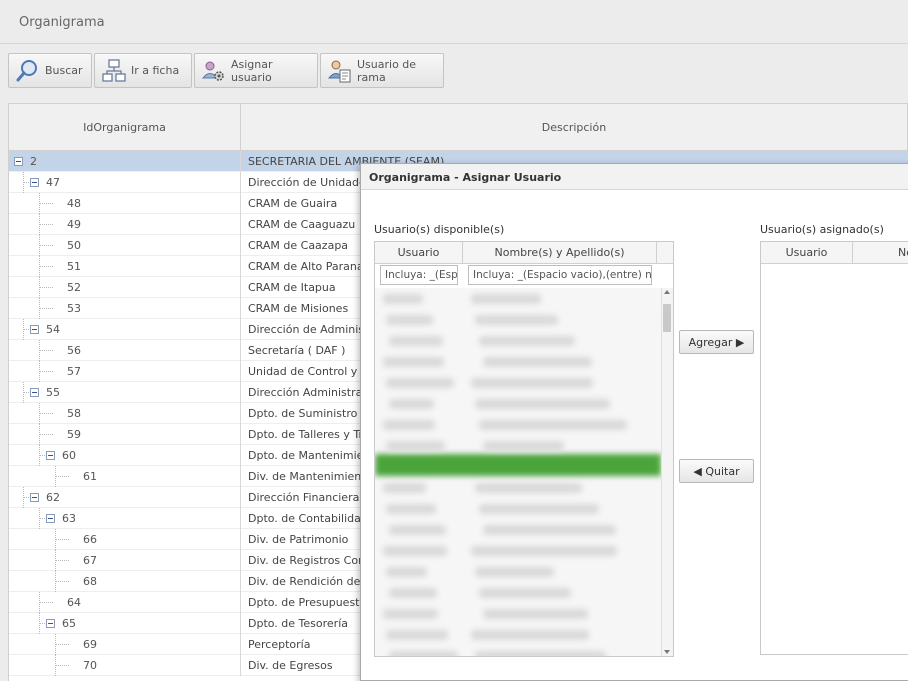 Image resolution: width=908 pixels, height=681 pixels. Describe the element at coordinates (439, 229) in the screenshot. I see `available-users-label: Usuario(s) disponible(s)` at that location.